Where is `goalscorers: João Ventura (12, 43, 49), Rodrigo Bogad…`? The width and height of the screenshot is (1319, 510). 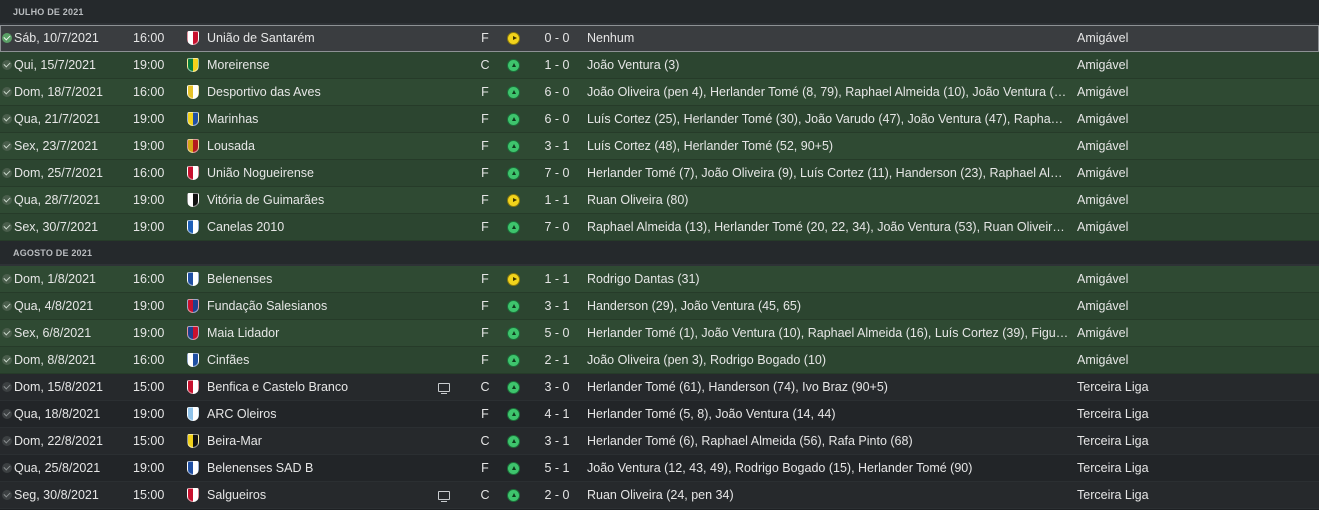
goalscorers: João Ventura (12, 43, 49), Rodrigo Bogad… is located at coordinates (780, 468).